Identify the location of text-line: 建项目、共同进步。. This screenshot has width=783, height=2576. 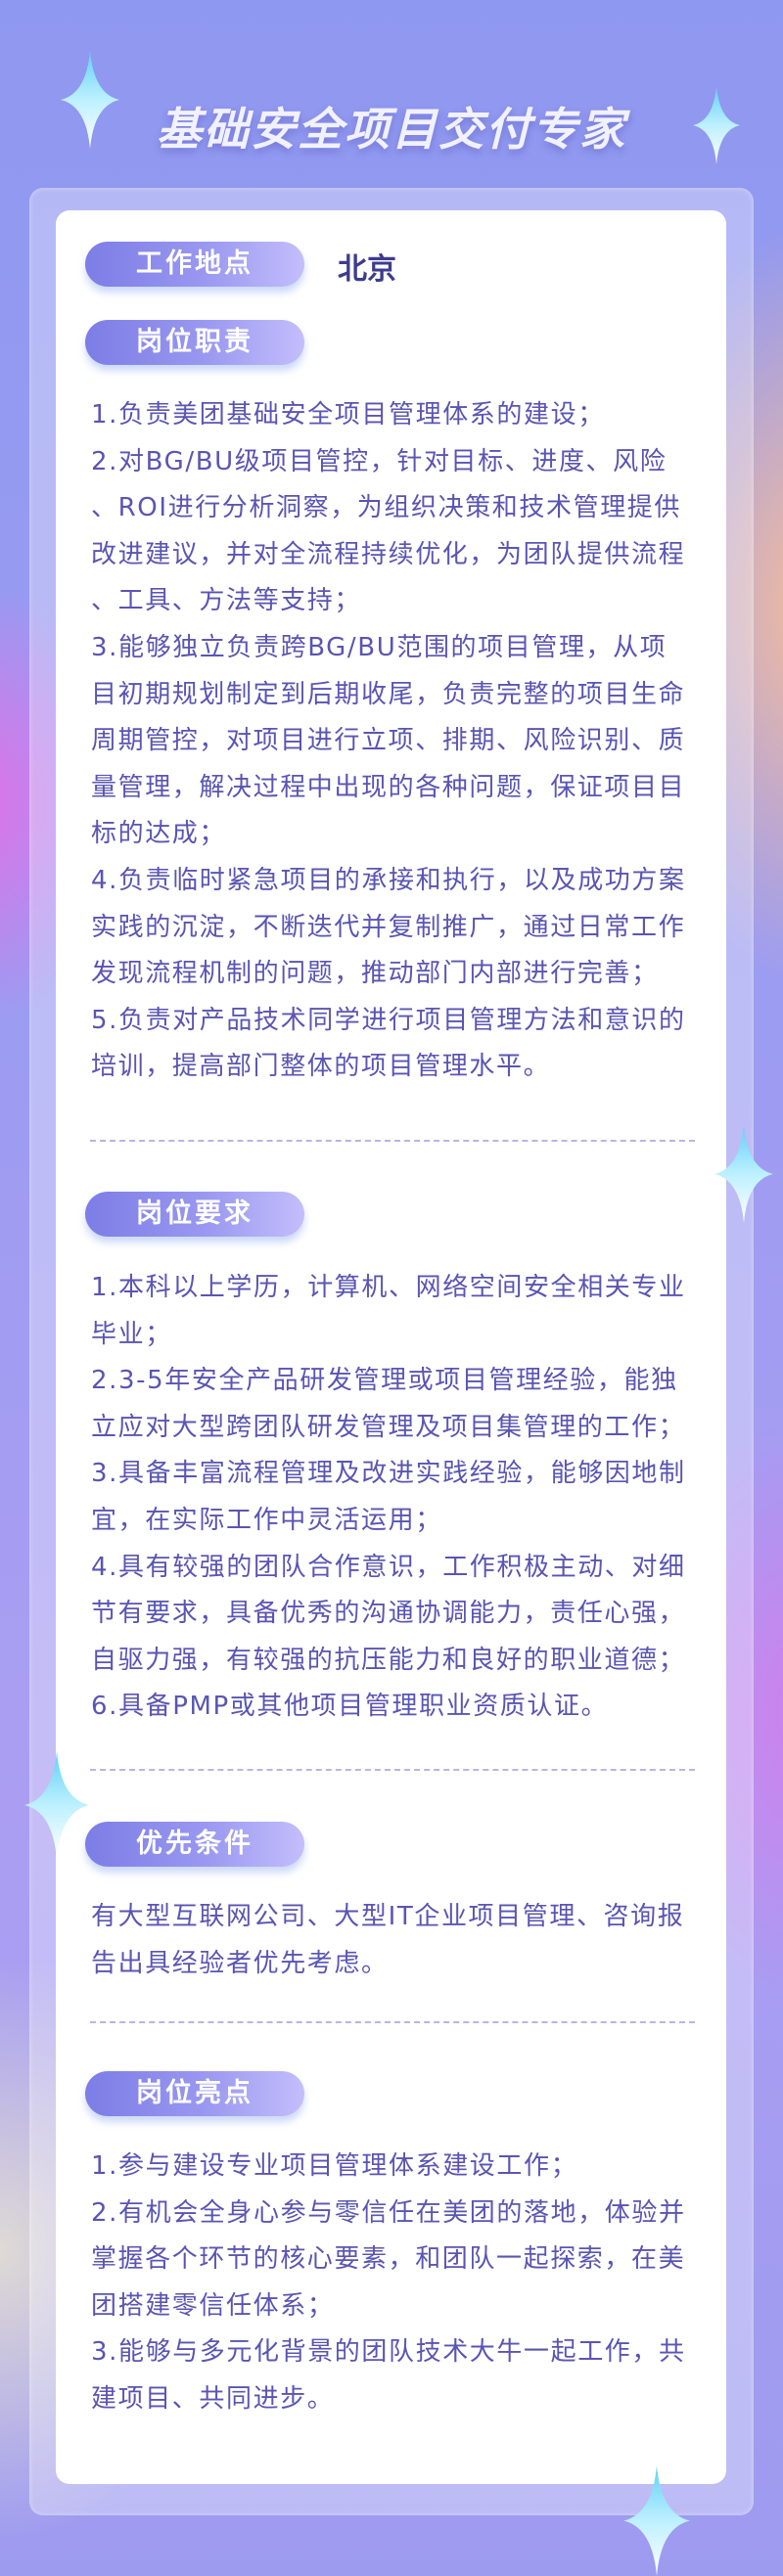
(213, 2398).